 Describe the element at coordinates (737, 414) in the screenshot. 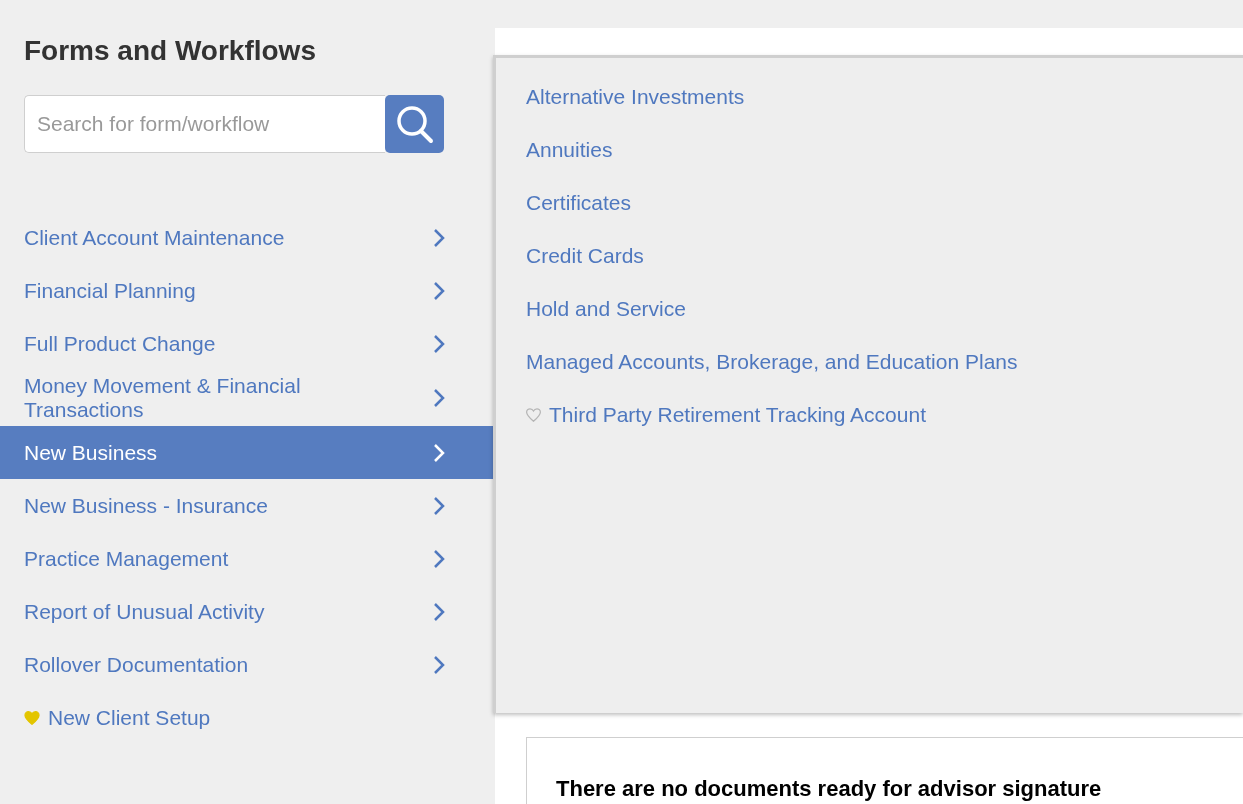

I see `flyout-link: Third Party Retirement Tracking Account` at that location.